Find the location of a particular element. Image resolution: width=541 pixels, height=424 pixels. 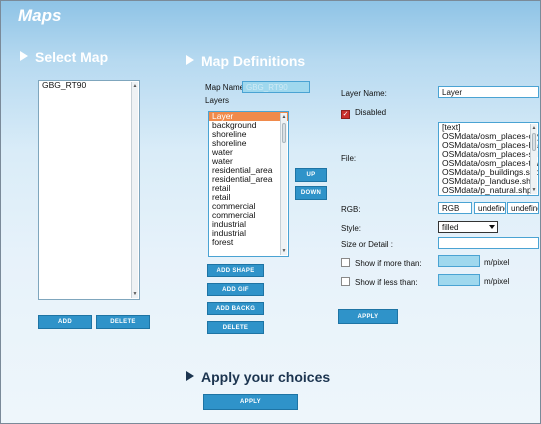

select-map-heading-text: Select Map is located at coordinates (72, 57).